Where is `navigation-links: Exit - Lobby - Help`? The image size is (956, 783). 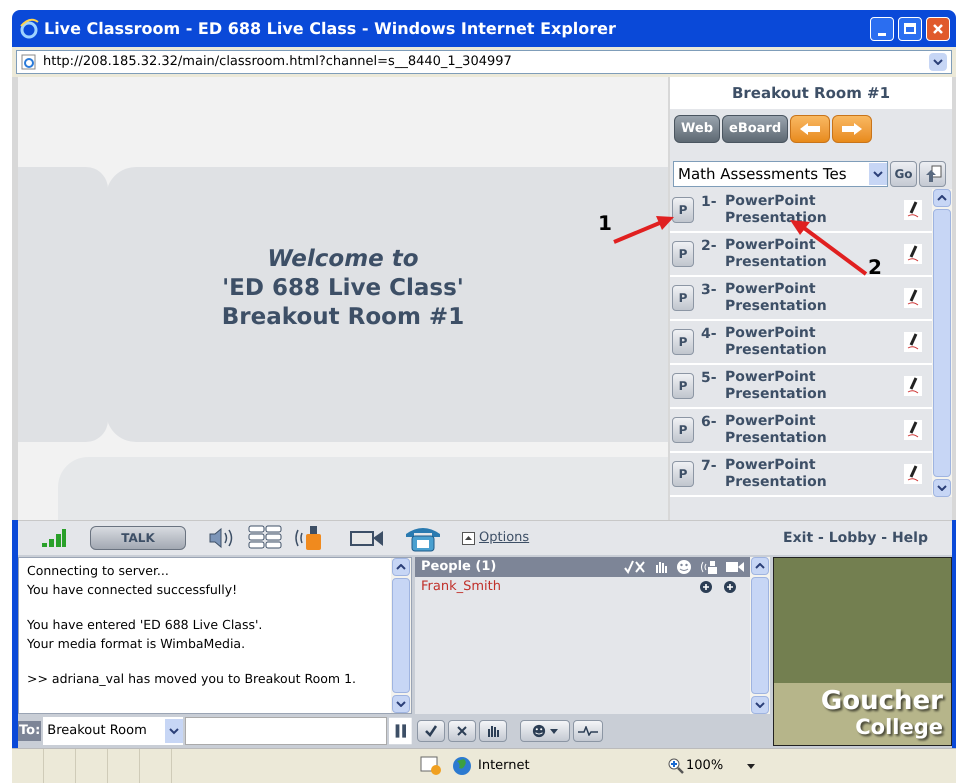 navigation-links: Exit - Lobby - Help is located at coordinates (855, 538).